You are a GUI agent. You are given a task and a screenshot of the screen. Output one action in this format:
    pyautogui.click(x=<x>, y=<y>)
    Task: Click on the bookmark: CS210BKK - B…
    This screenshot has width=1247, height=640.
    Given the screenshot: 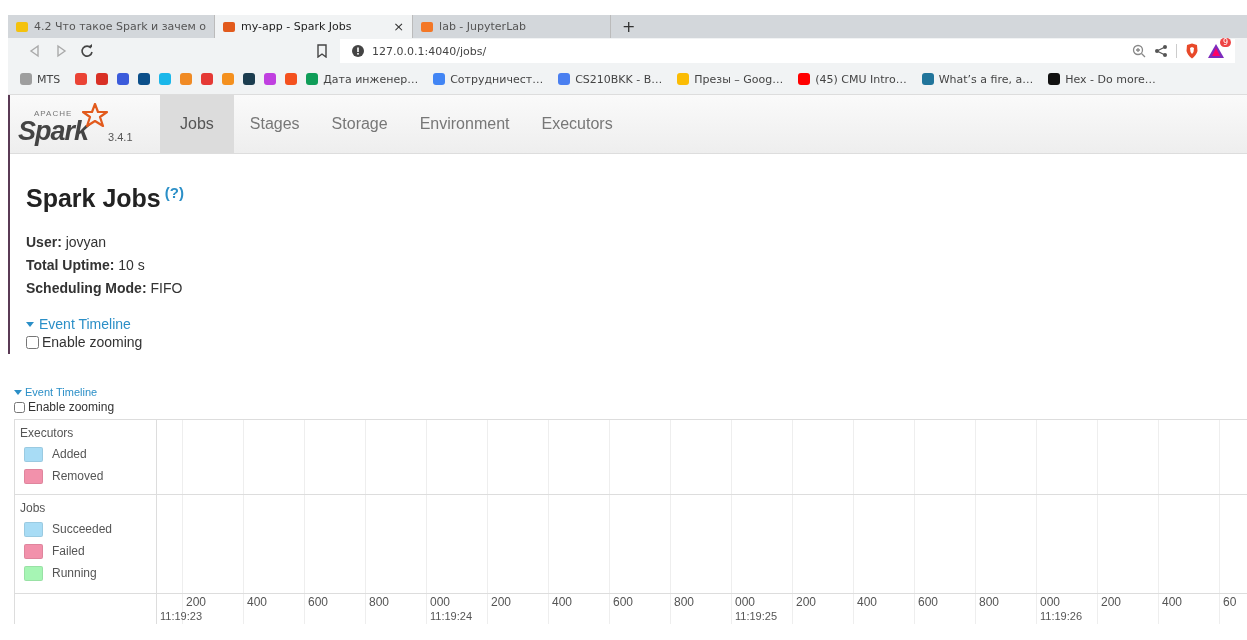 What is the action you would take?
    pyautogui.click(x=610, y=79)
    